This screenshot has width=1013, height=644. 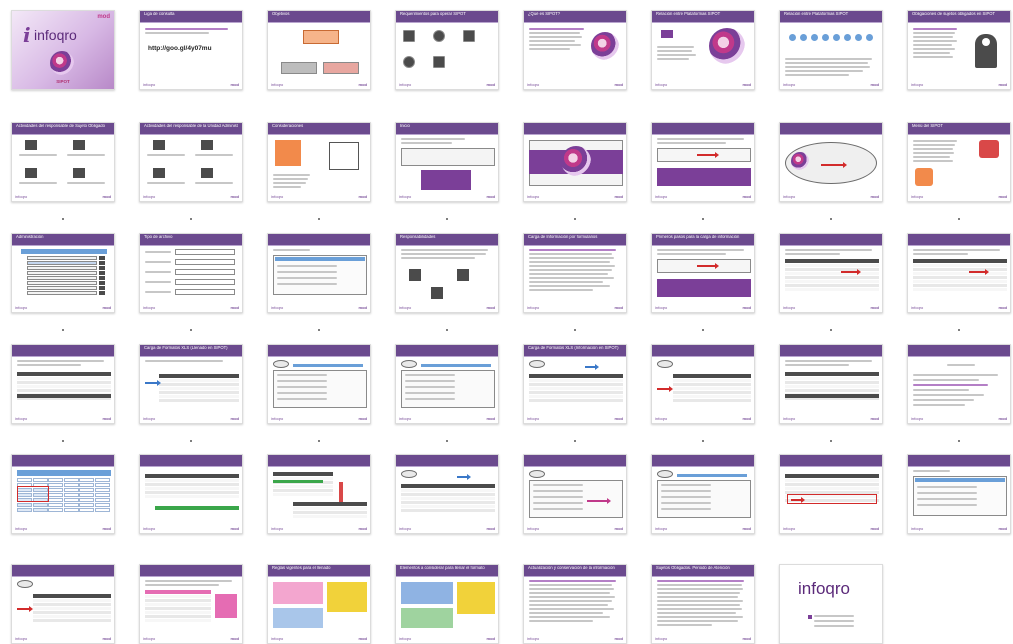 I want to click on slide-thumbnail: Tipo de archivo infoqro mod, so click(x=191, y=273).